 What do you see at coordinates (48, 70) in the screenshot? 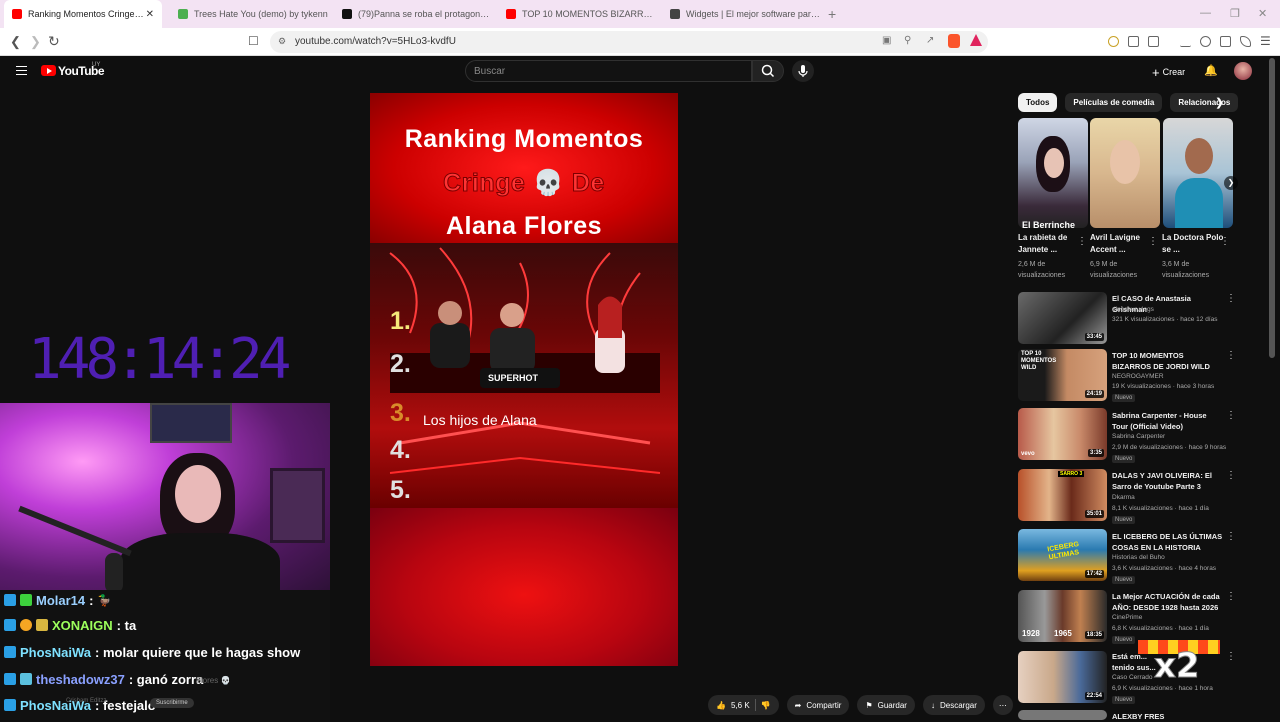
I see `youtube-logo-icon` at bounding box center [48, 70].